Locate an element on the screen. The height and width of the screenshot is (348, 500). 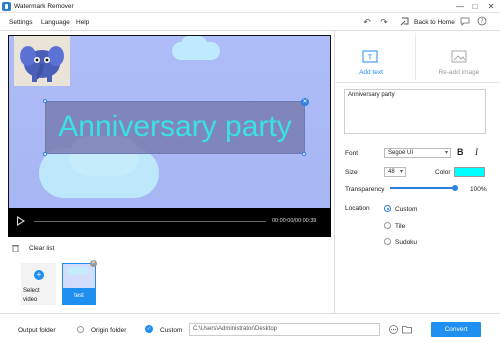
add-icon: + is located at coordinates (39, 275).